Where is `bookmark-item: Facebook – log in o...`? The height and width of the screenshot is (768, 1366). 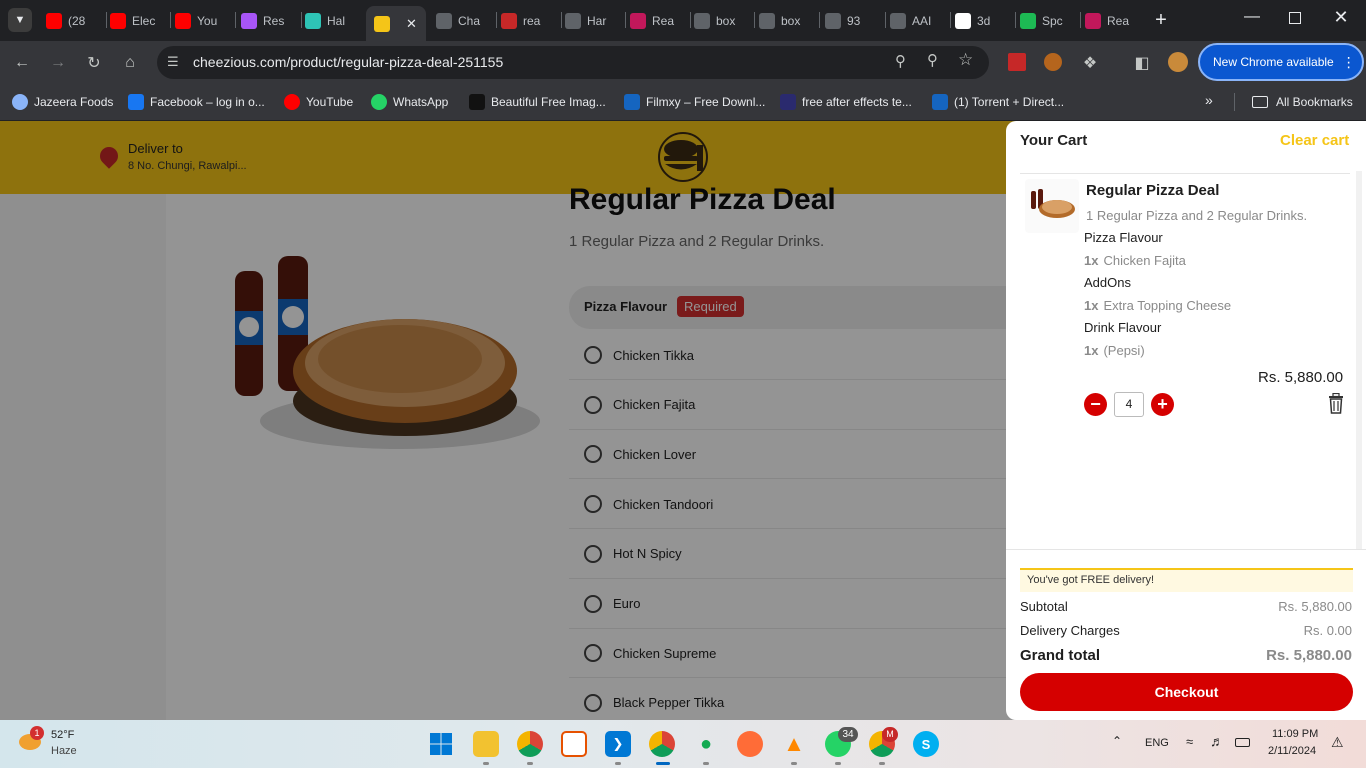
bookmark-item: Facebook – log in o... is located at coordinates (196, 102).